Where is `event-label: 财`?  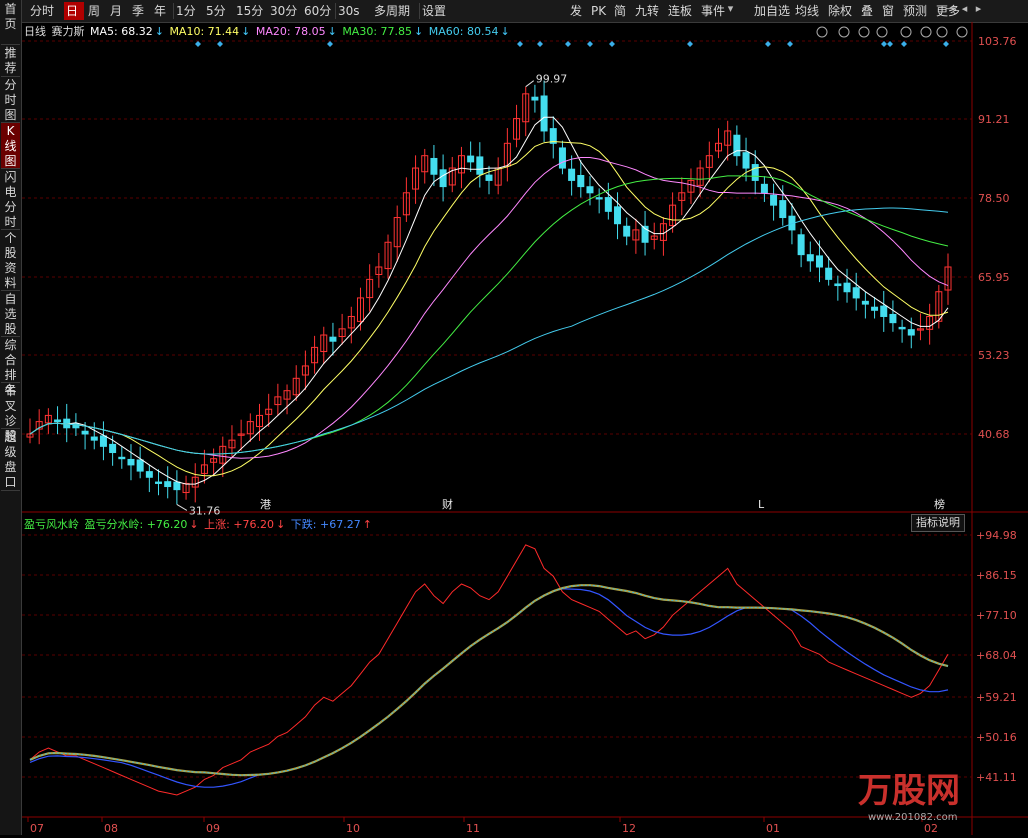
event-label: 财 is located at coordinates (447, 504).